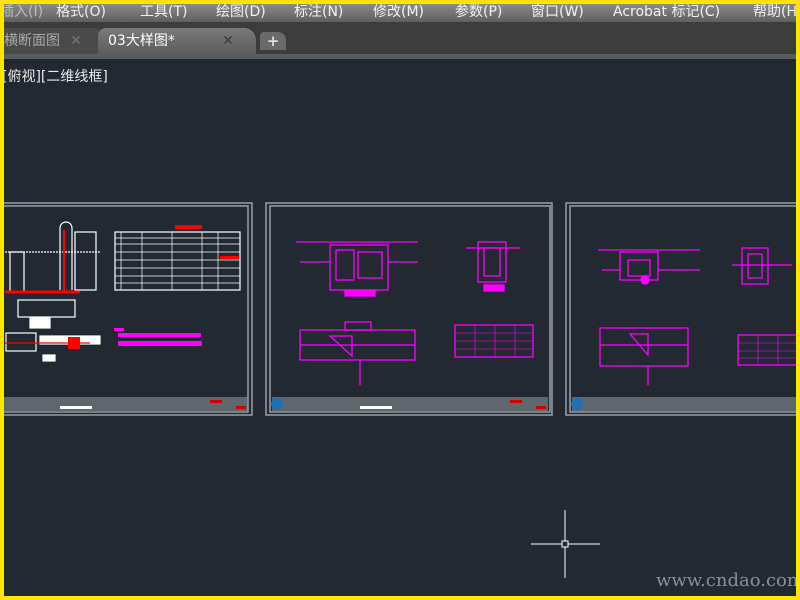 This screenshot has height=600, width=800. What do you see at coordinates (400, 404) in the screenshot?
I see `title-blocks` at bounding box center [400, 404].